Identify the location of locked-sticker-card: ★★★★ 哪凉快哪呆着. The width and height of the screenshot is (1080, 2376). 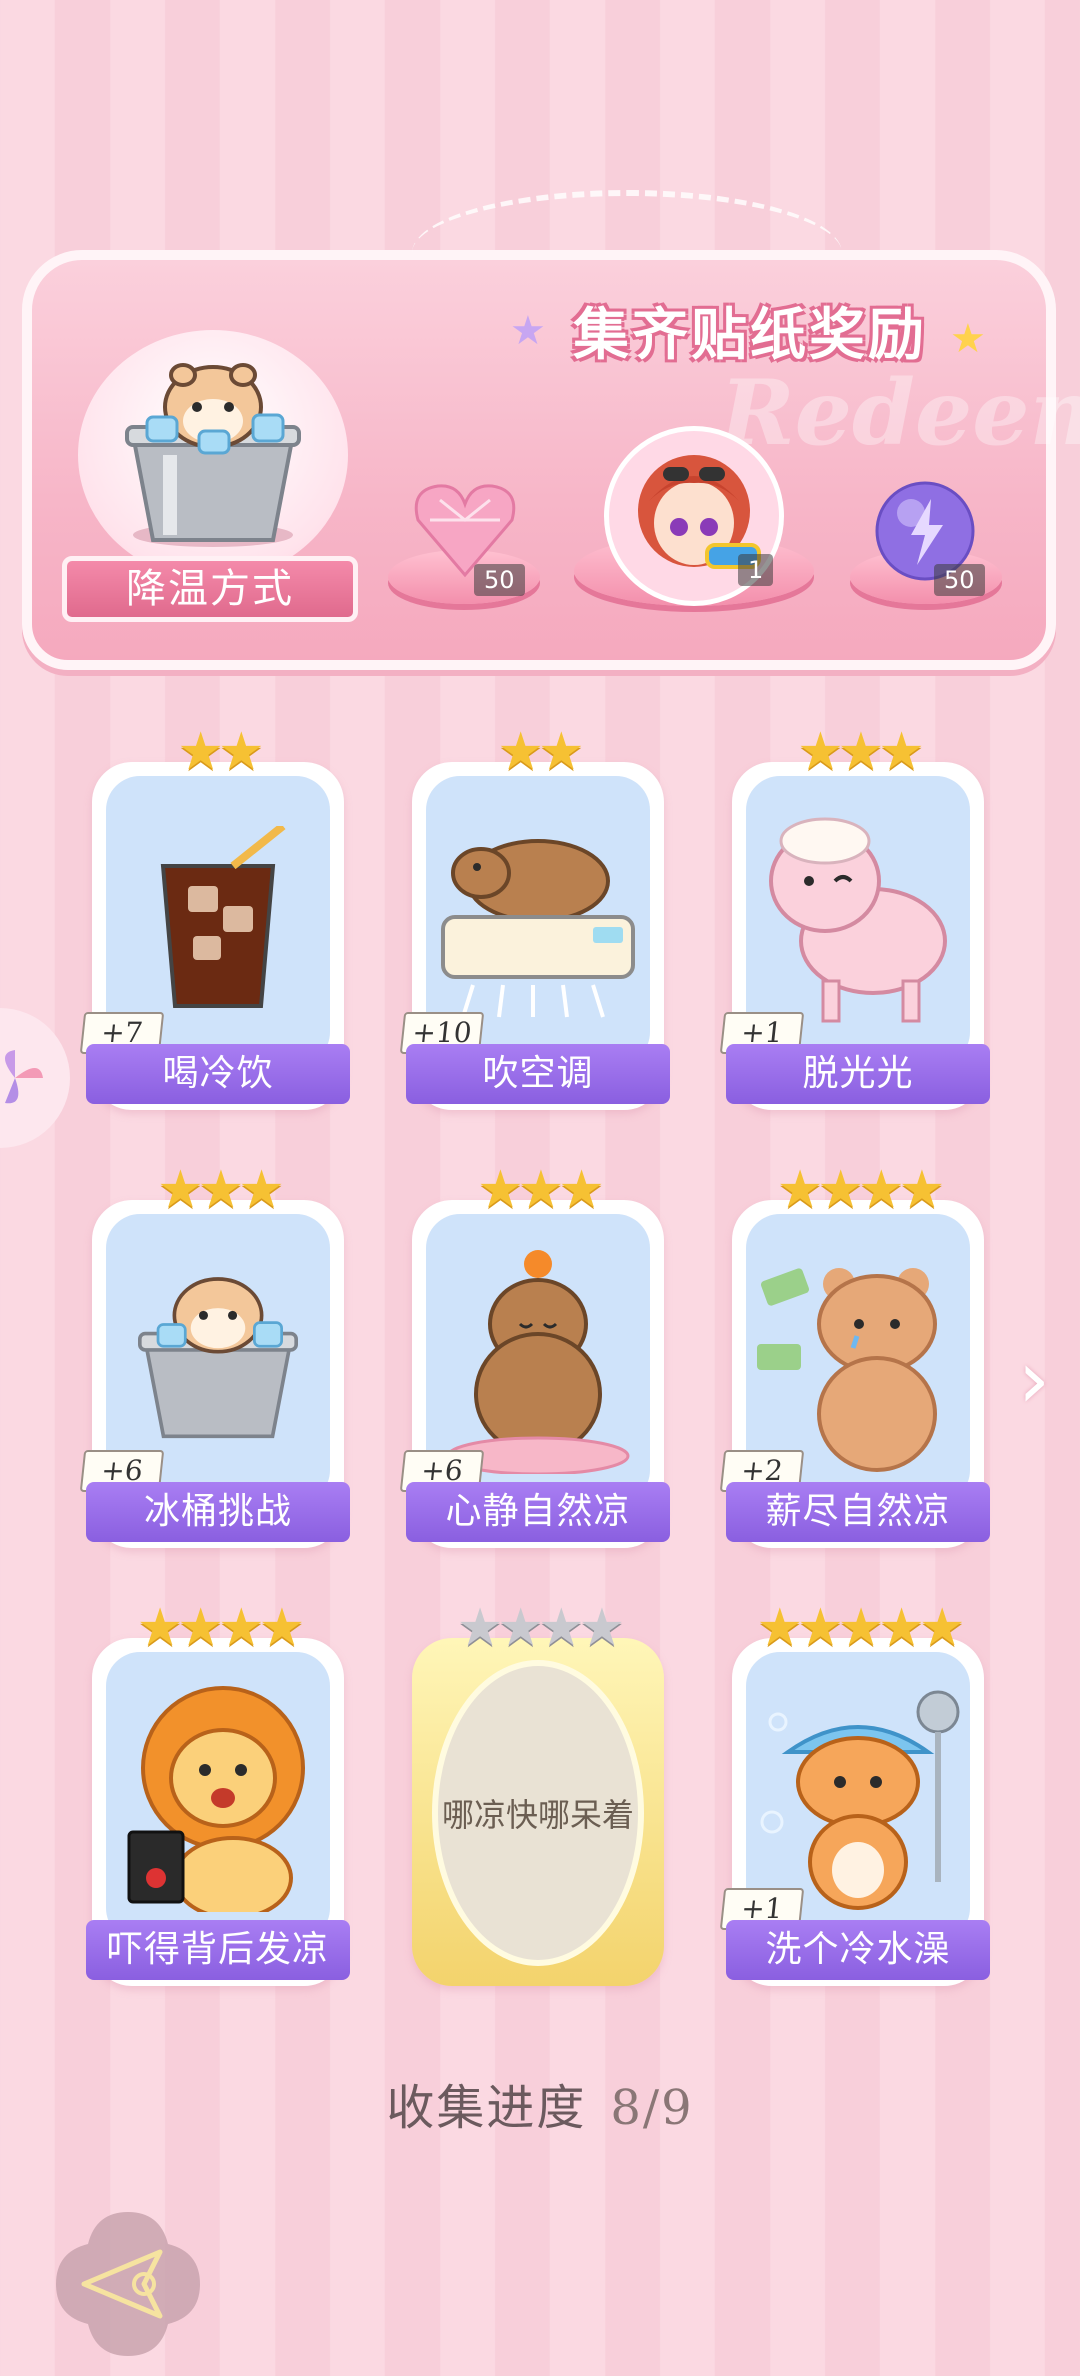
(538, 1792).